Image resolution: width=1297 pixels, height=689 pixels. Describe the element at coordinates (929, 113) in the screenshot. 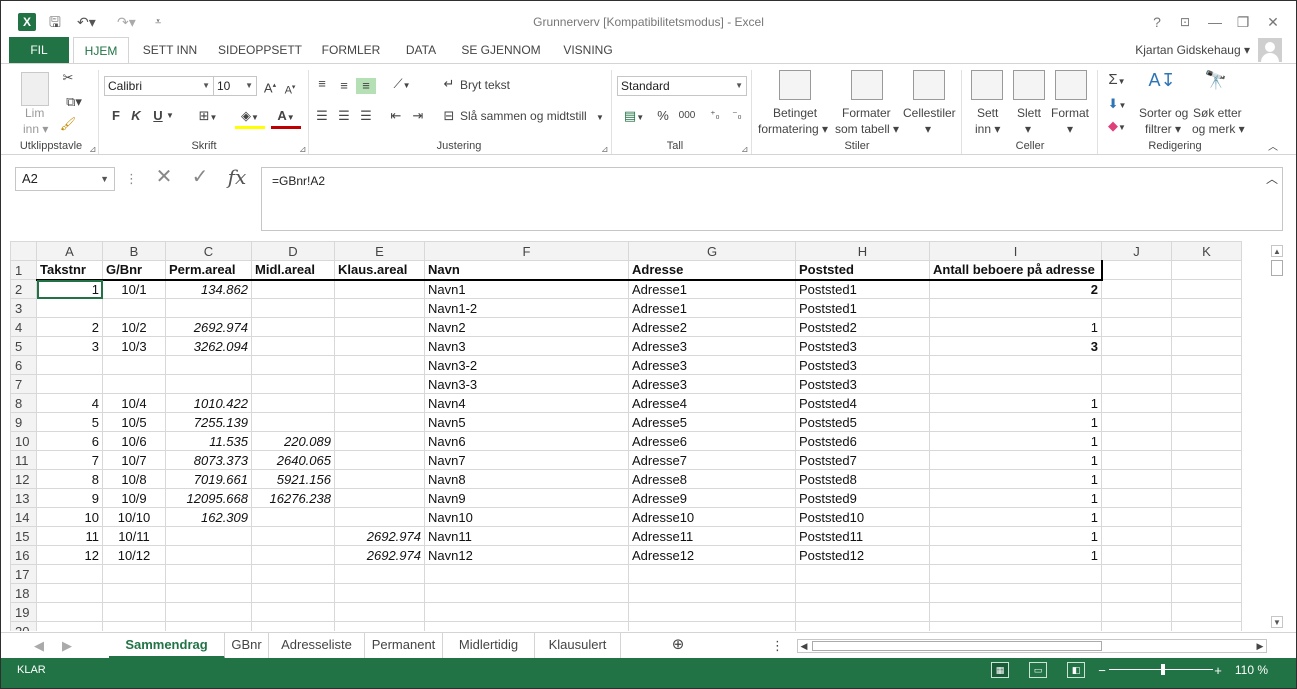

I see `cell-styles-label: Cellestiler` at that location.